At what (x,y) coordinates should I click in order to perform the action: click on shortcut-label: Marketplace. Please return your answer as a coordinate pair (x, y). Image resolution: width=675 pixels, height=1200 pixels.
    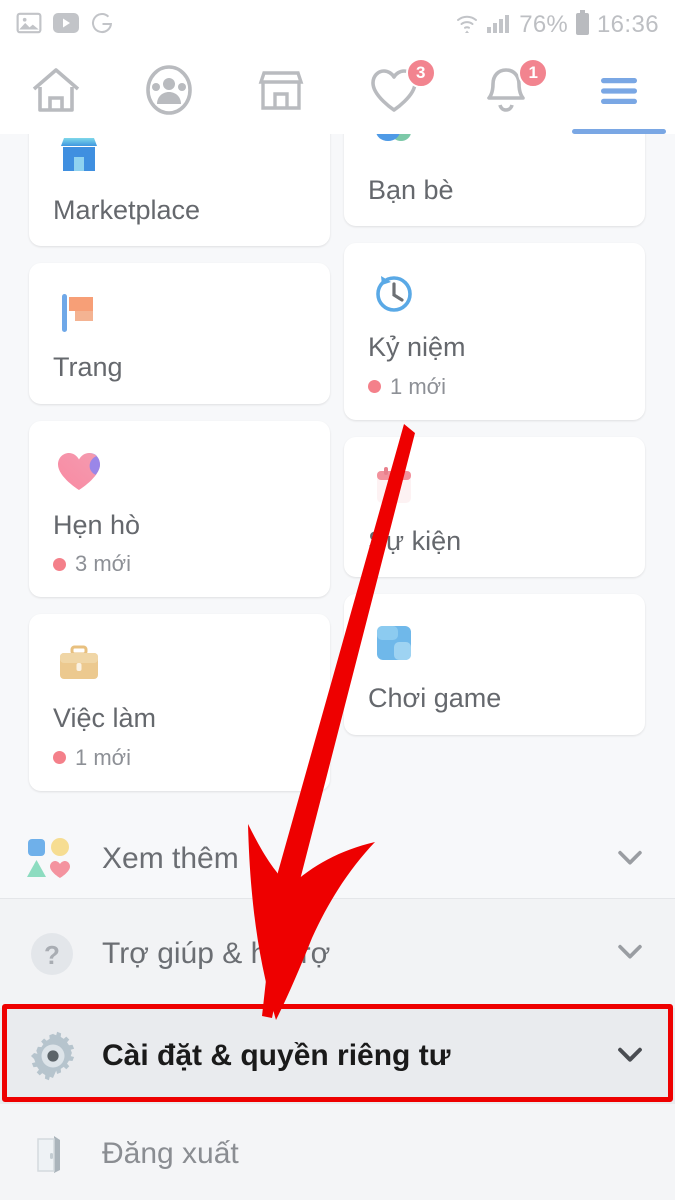
    Looking at the image, I should click on (127, 210).